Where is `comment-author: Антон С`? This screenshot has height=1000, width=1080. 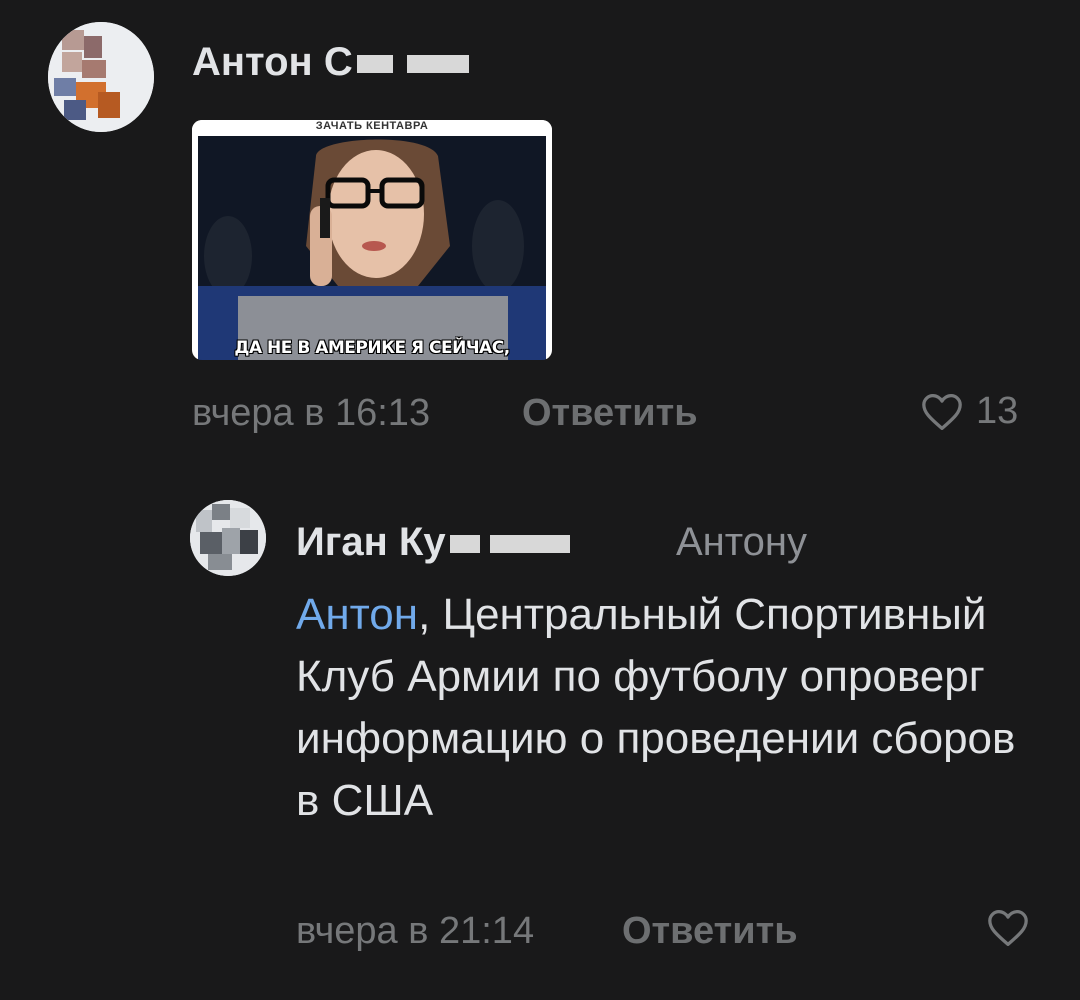 comment-author: Антон С is located at coordinates (330, 62).